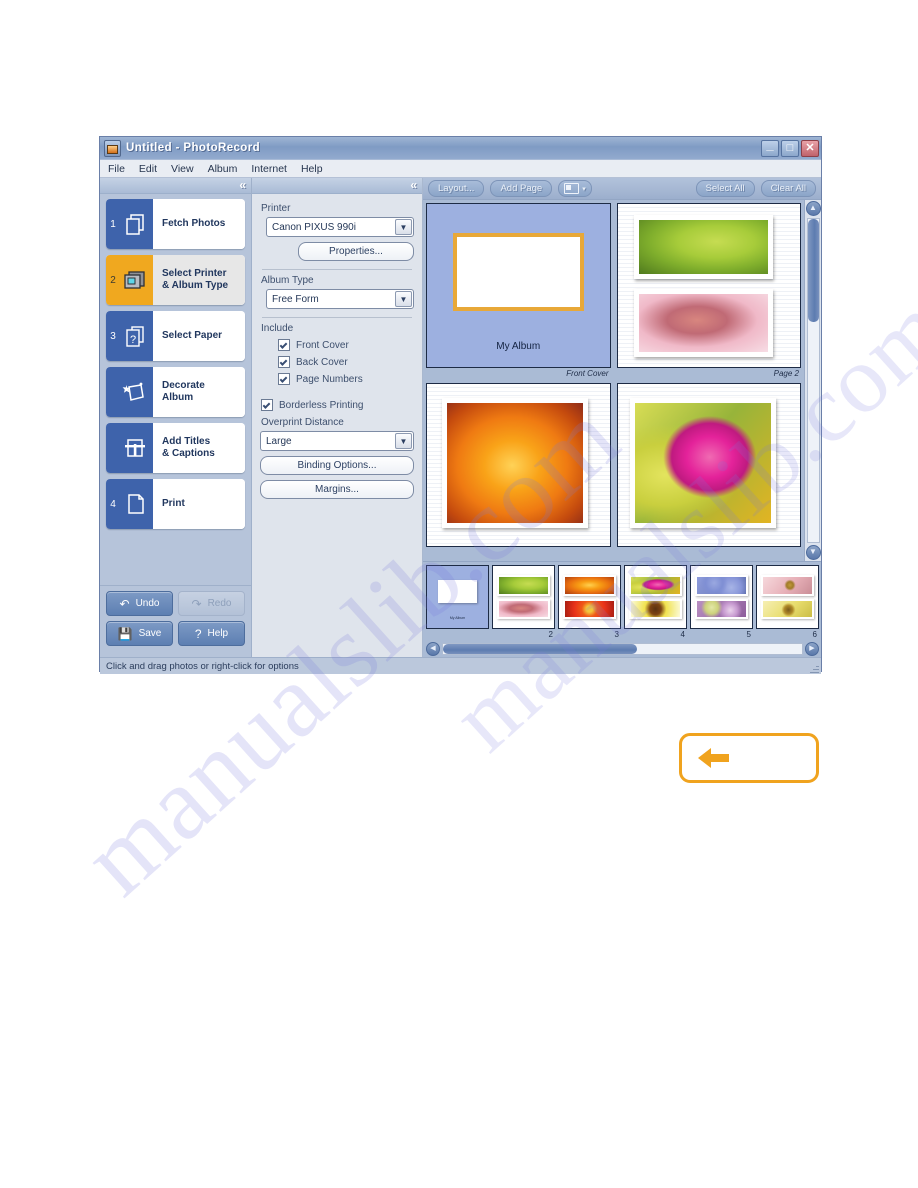  Describe the element at coordinates (346, 345) in the screenshot. I see `checkbox-front-cover: Front Cover` at that location.